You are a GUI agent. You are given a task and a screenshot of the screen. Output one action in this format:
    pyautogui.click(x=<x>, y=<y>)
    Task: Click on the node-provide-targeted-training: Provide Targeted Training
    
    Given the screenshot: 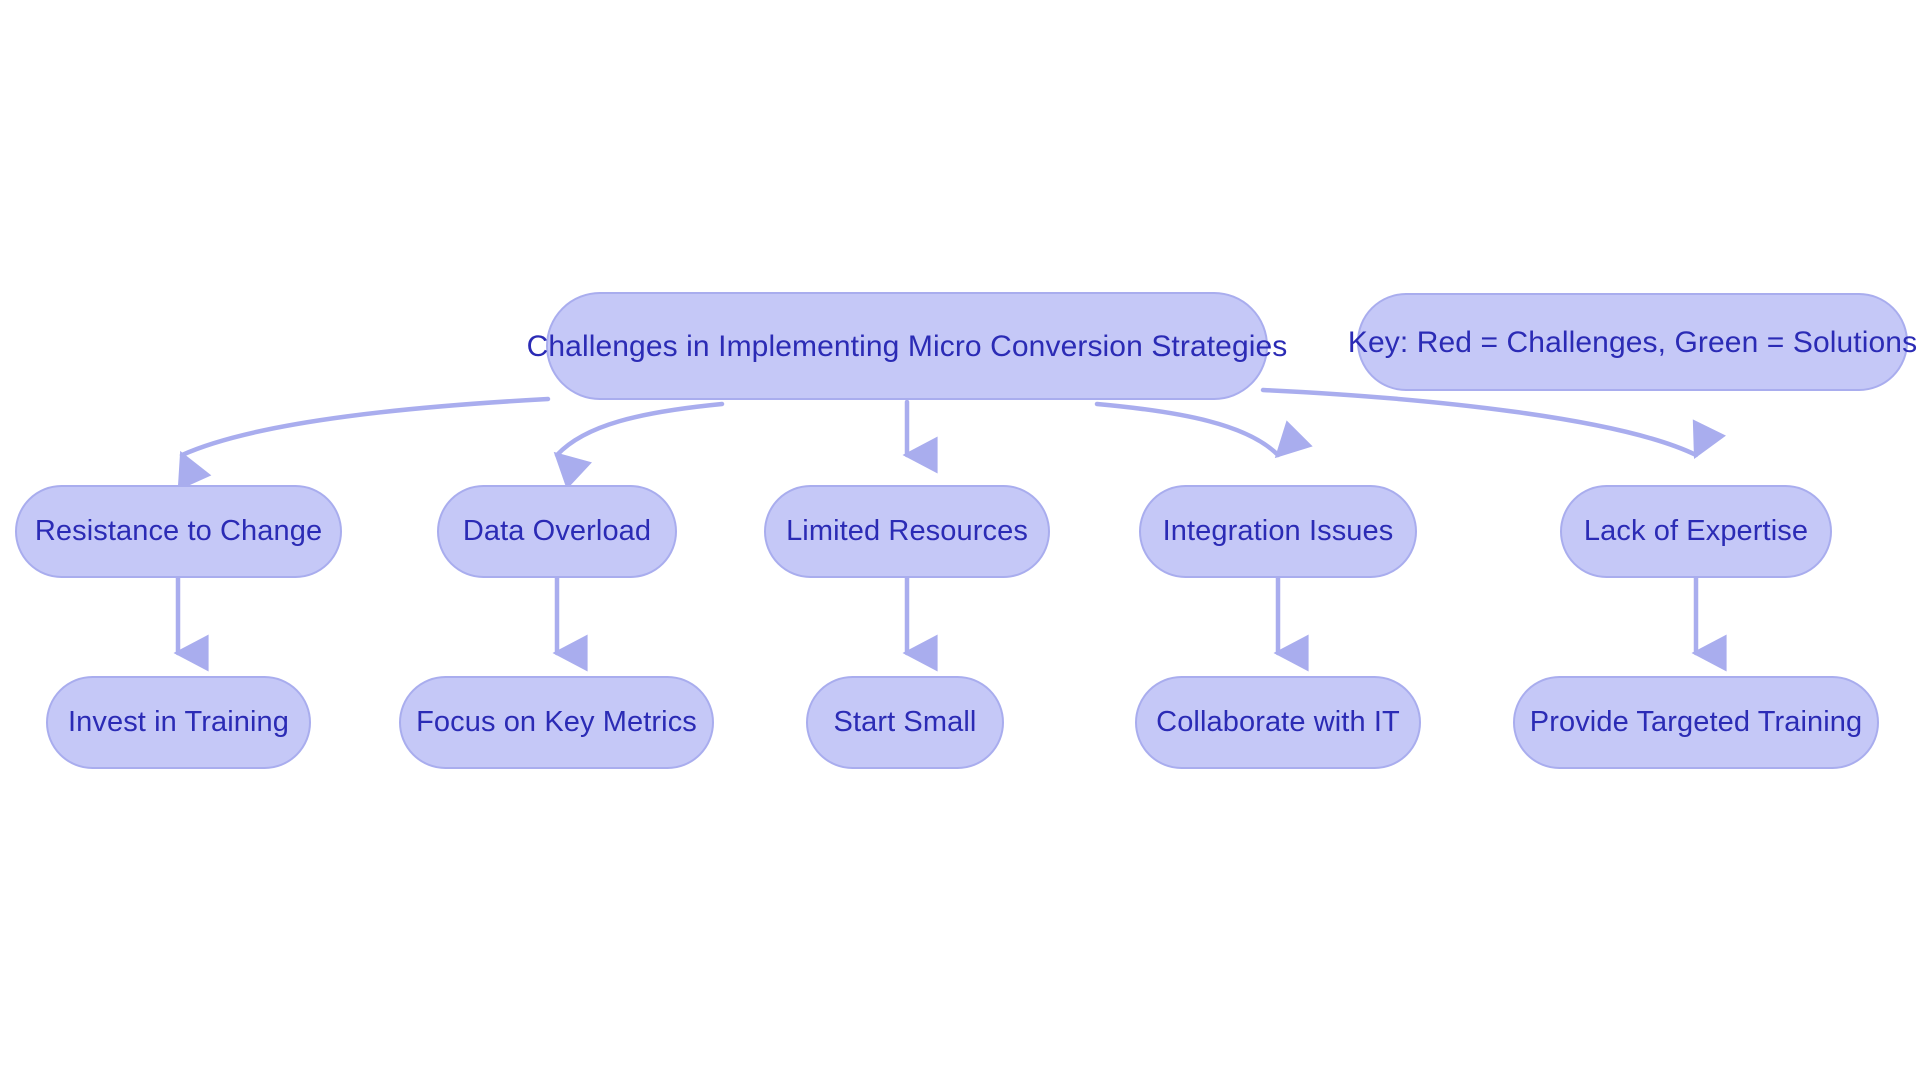 What is the action you would take?
    pyautogui.click(x=1696, y=722)
    